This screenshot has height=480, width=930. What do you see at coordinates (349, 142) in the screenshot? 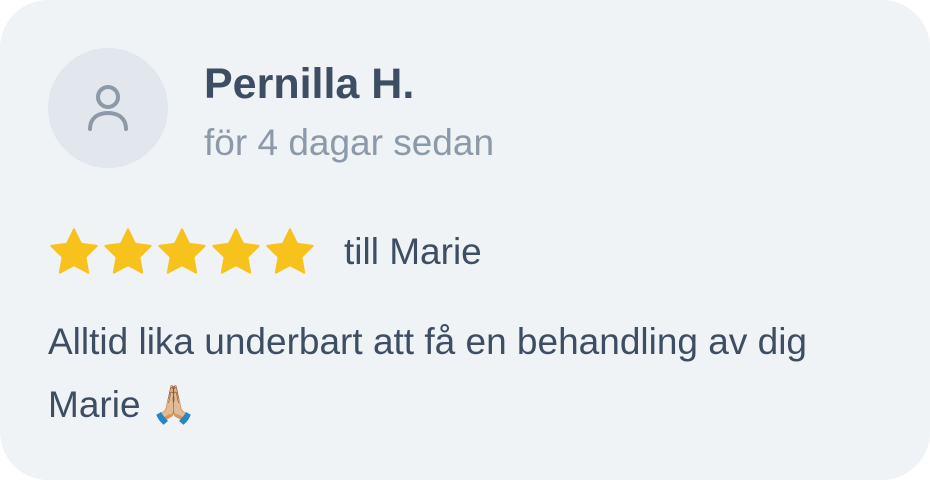
I see `review-time: för 4 dagar sedan` at bounding box center [349, 142].